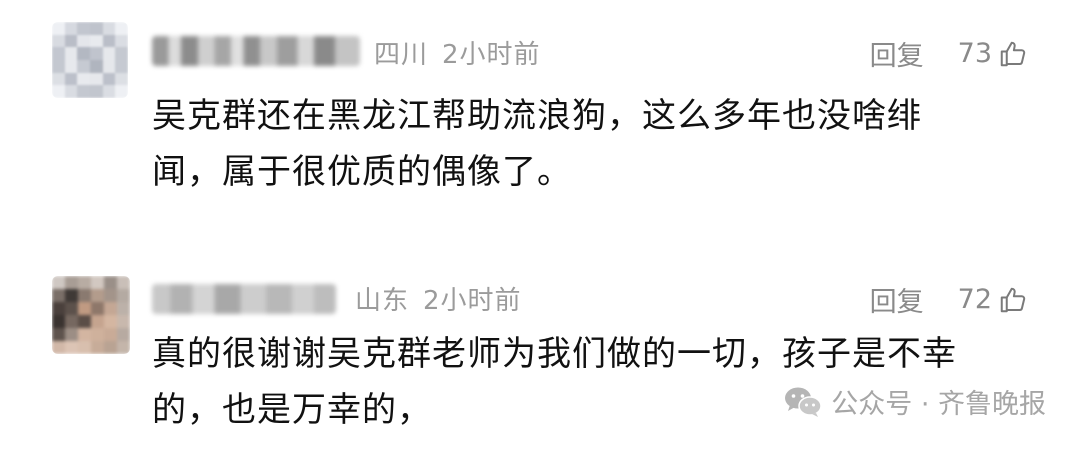 The height and width of the screenshot is (449, 1080). What do you see at coordinates (938, 404) in the screenshot?
I see `watermark-text: 公众号 · 齐鲁晚报` at bounding box center [938, 404].